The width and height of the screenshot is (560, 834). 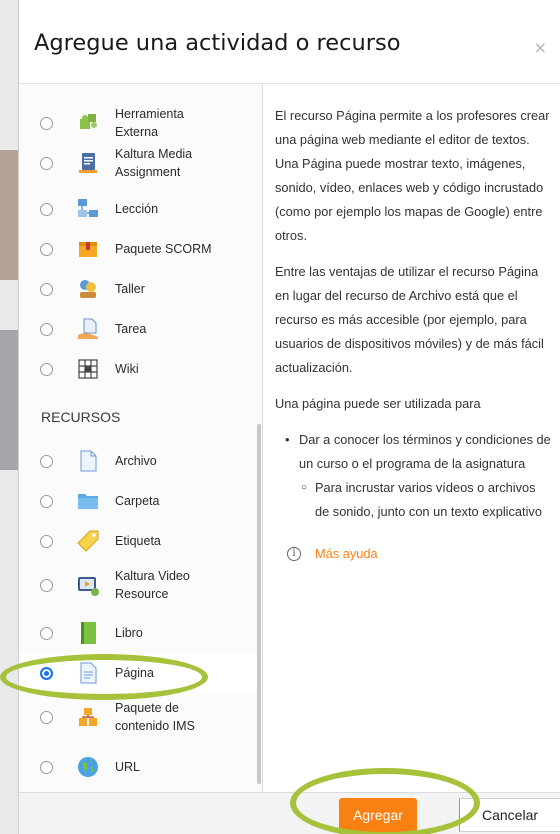 What do you see at coordinates (152, 585) in the screenshot?
I see `option-label: Kaltura Video Resource` at bounding box center [152, 585].